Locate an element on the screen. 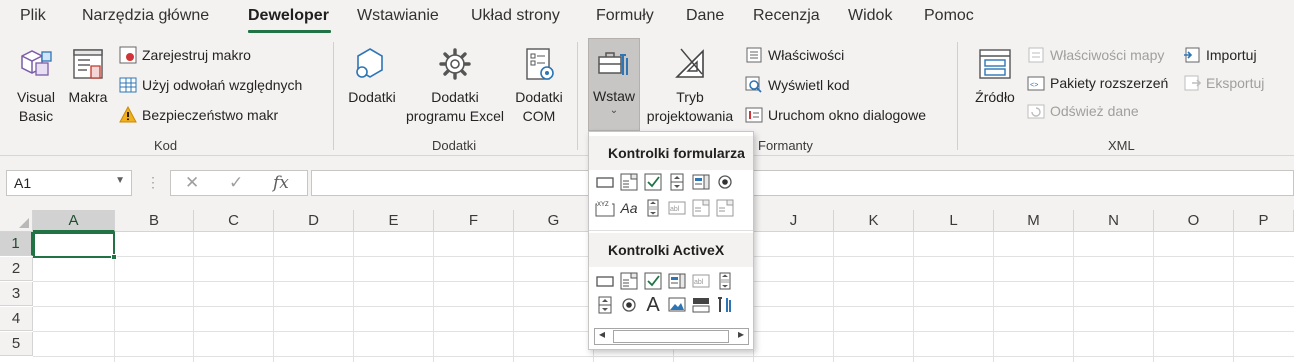  chevron-down-icon: ▼ is located at coordinates (120, 180).